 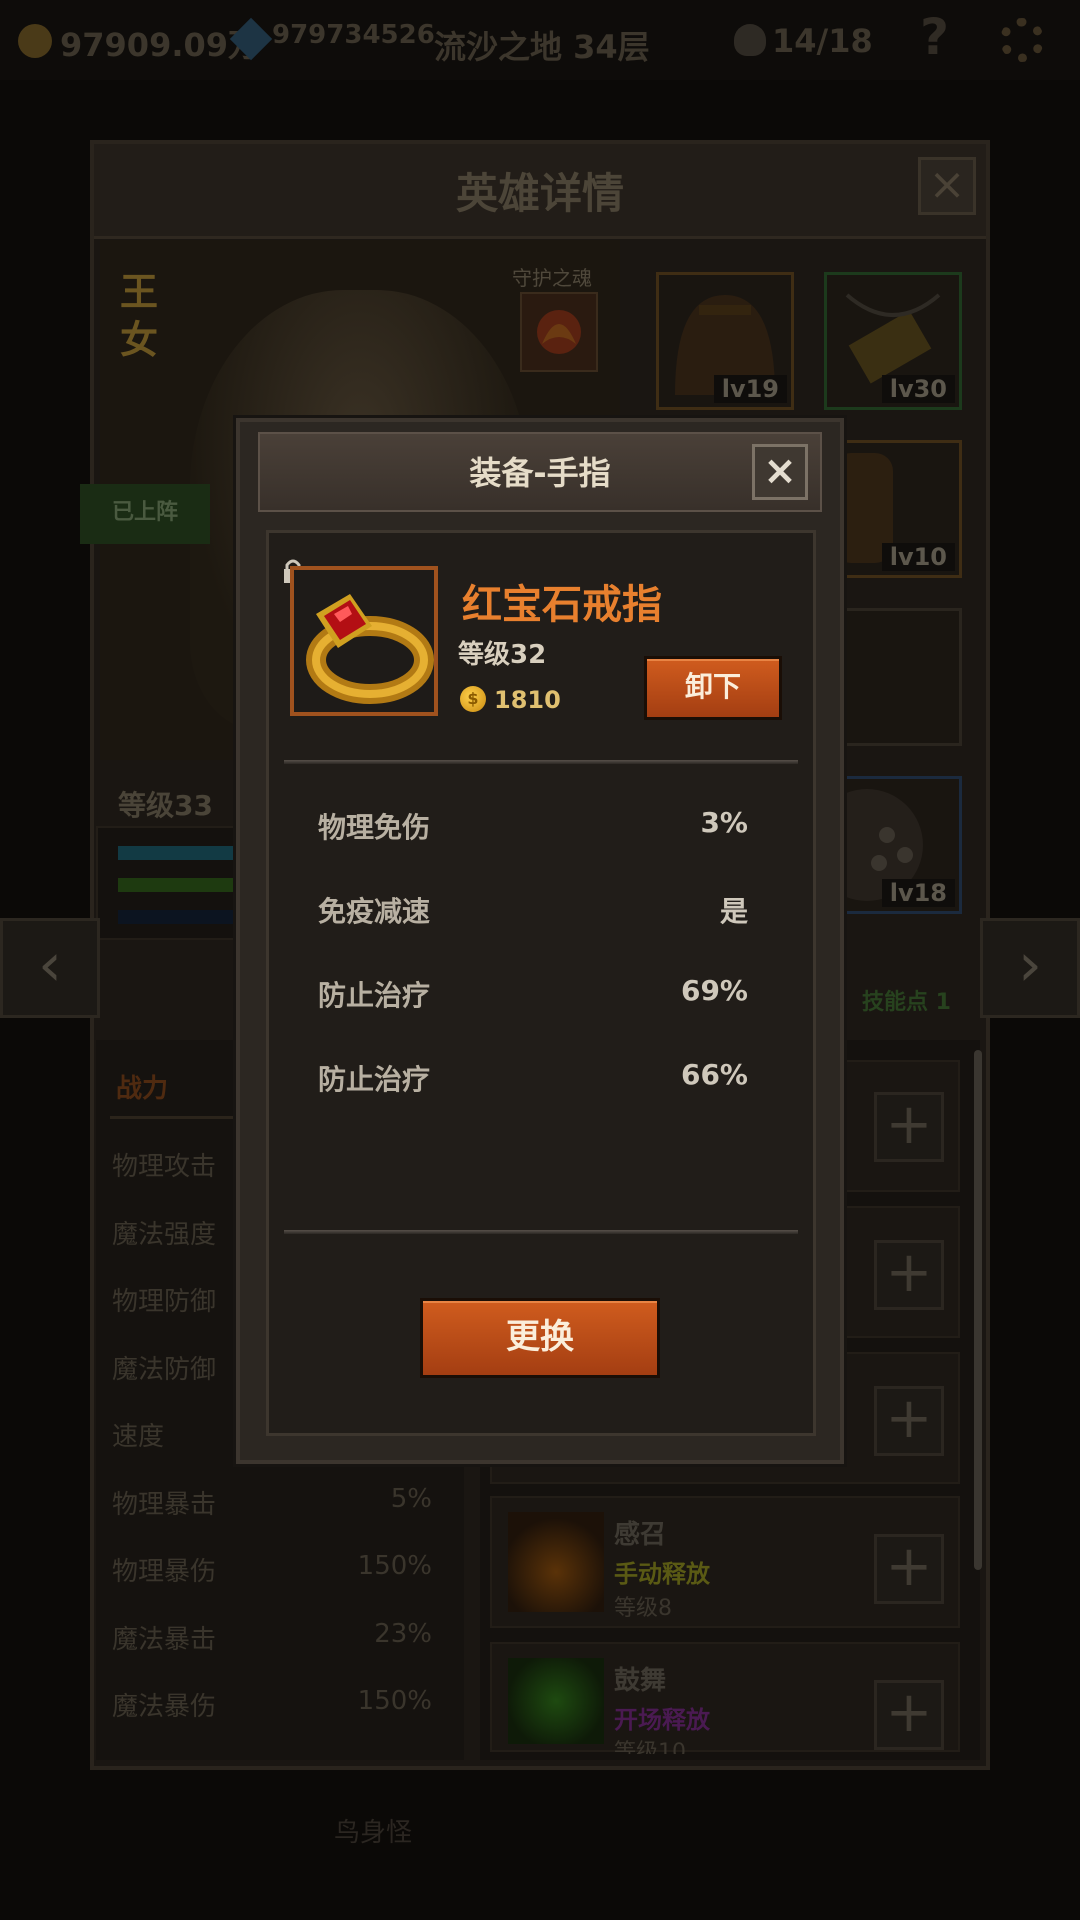 What do you see at coordinates (542, 45) in the screenshot?
I see `stage-name: 流沙之地 34层` at bounding box center [542, 45].